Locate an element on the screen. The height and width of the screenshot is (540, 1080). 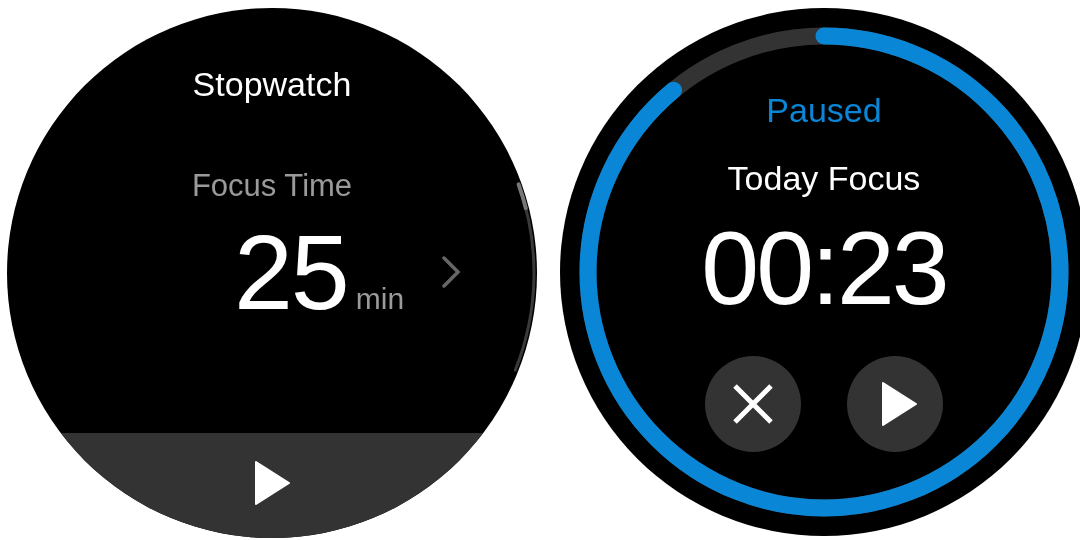
chevron-right-icon is located at coordinates (451, 272).